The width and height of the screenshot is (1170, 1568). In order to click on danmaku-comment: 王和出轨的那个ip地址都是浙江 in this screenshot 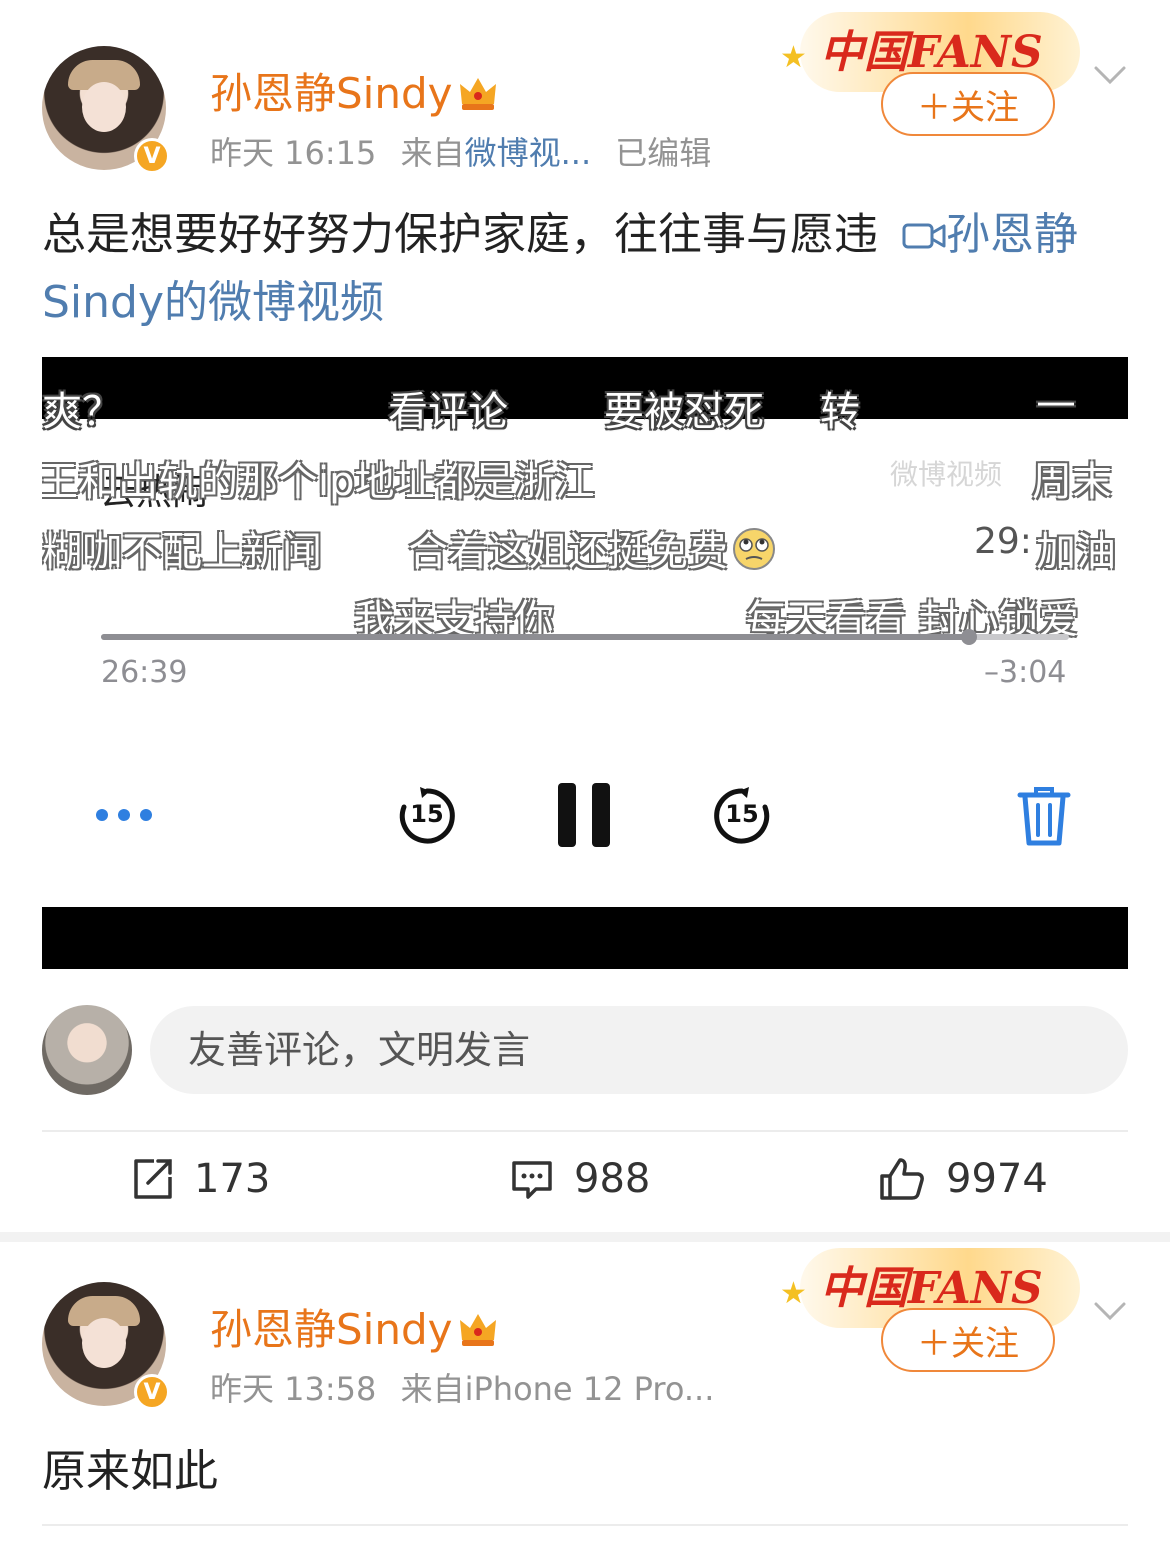, I will do `click(318, 482)`.